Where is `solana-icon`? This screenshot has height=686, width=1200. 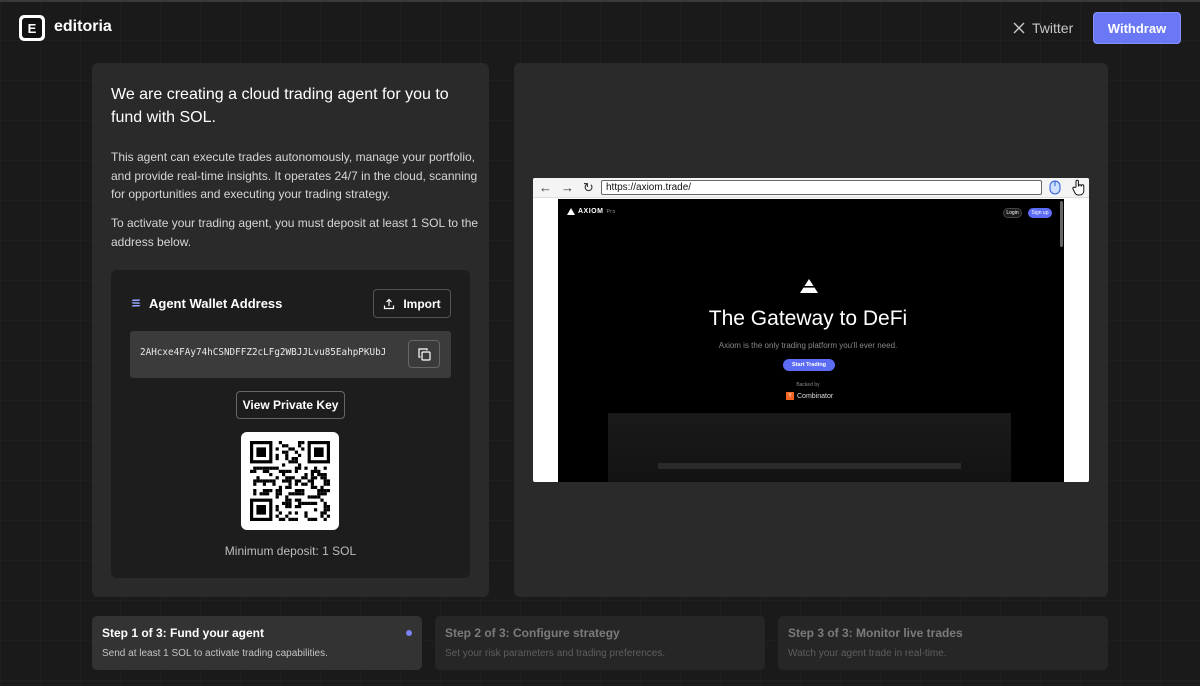 solana-icon is located at coordinates (136, 303).